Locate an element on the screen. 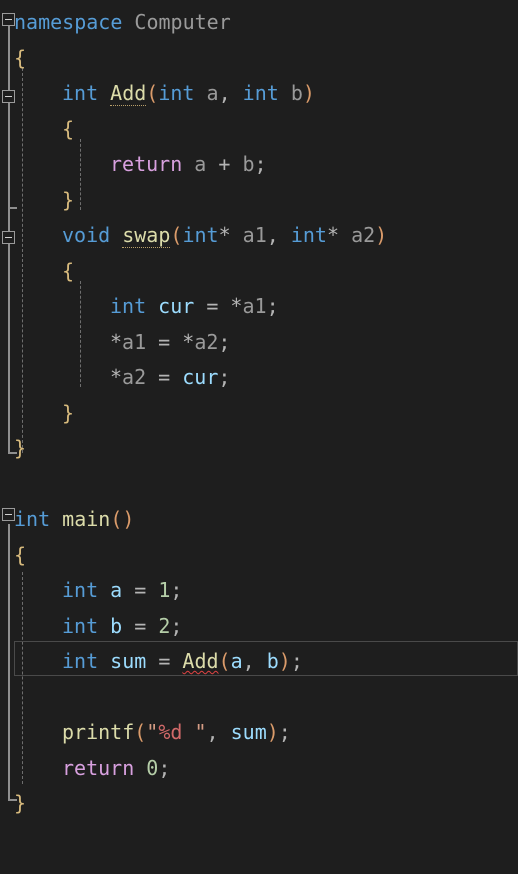 The width and height of the screenshot is (518, 874). code-line-16: { is located at coordinates (259, 556).